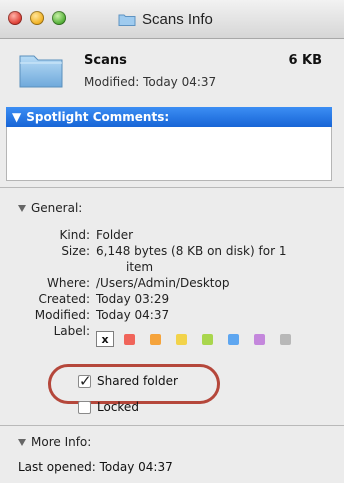 Image resolution: width=344 pixels, height=483 pixels. What do you see at coordinates (95, 467) in the screenshot?
I see `last-opened: Last opened: Today 04:37` at bounding box center [95, 467].